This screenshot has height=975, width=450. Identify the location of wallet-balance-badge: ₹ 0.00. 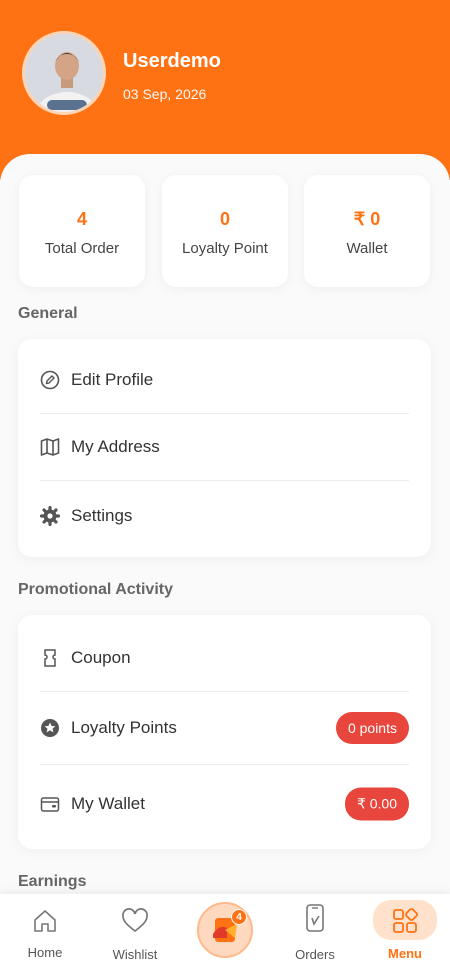
(376, 804).